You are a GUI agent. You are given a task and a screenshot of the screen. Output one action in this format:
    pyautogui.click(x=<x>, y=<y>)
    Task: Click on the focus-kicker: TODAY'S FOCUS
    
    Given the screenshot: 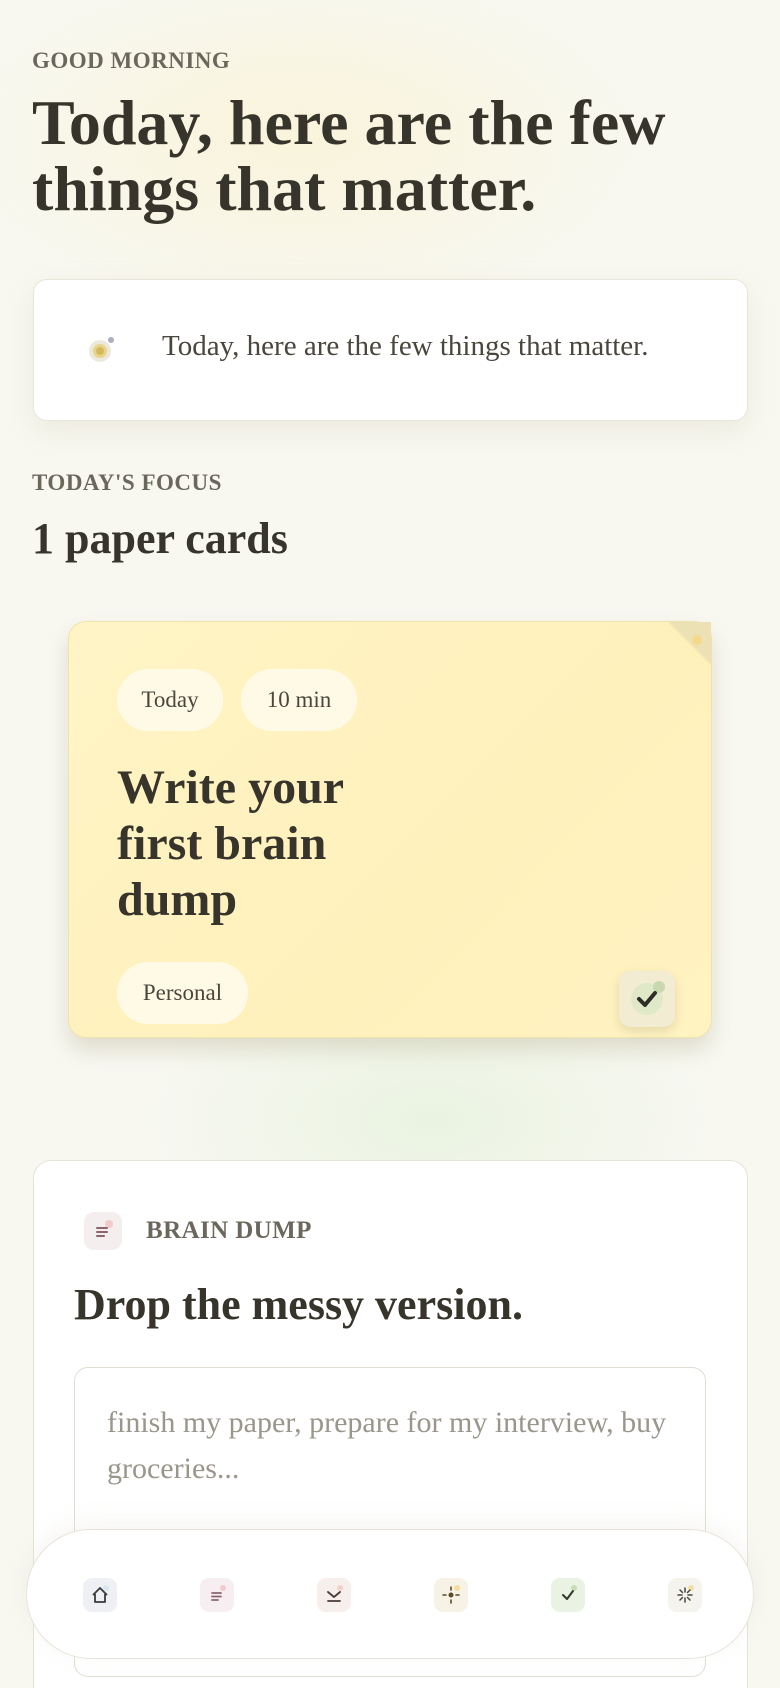 What is the action you would take?
    pyautogui.click(x=127, y=482)
    